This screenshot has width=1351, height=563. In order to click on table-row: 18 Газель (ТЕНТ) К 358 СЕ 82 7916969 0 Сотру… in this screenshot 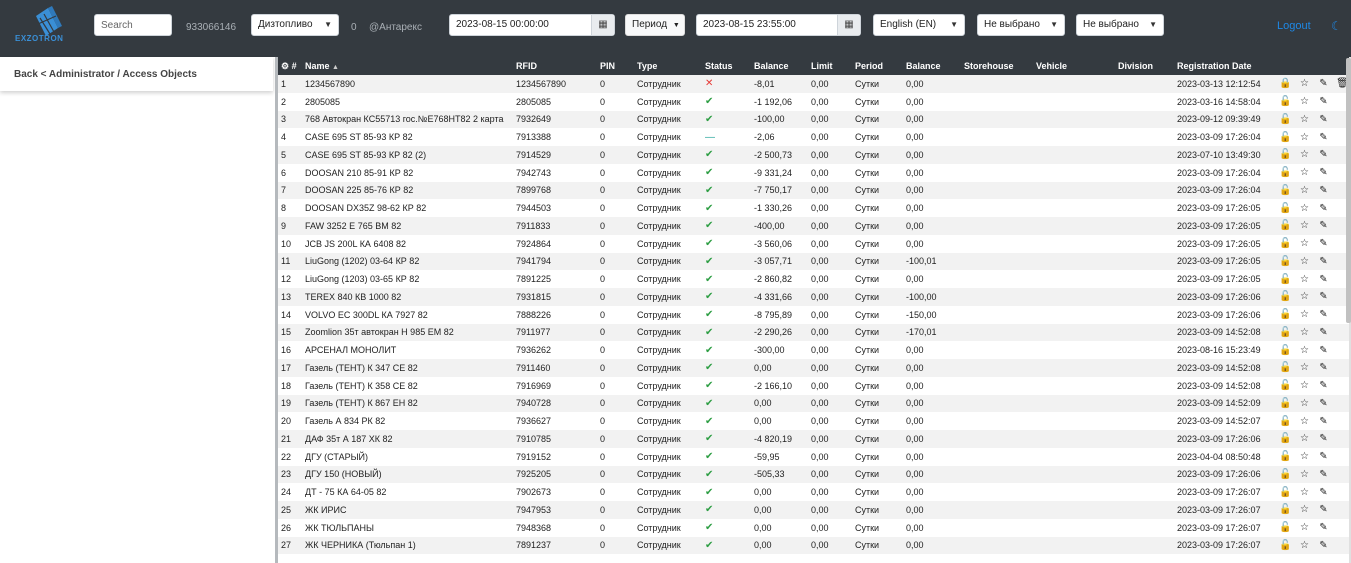, I will do `click(813, 385)`.